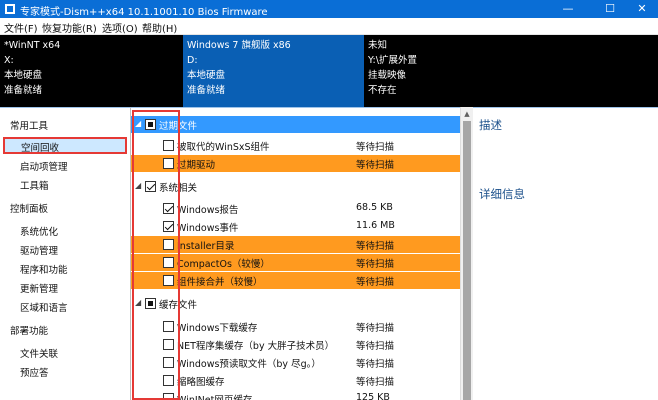 Image resolution: width=658 pixels, height=400 pixels. Describe the element at coordinates (39, 231) in the screenshot. I see `nav-item-system-opt: 系统优化` at that location.